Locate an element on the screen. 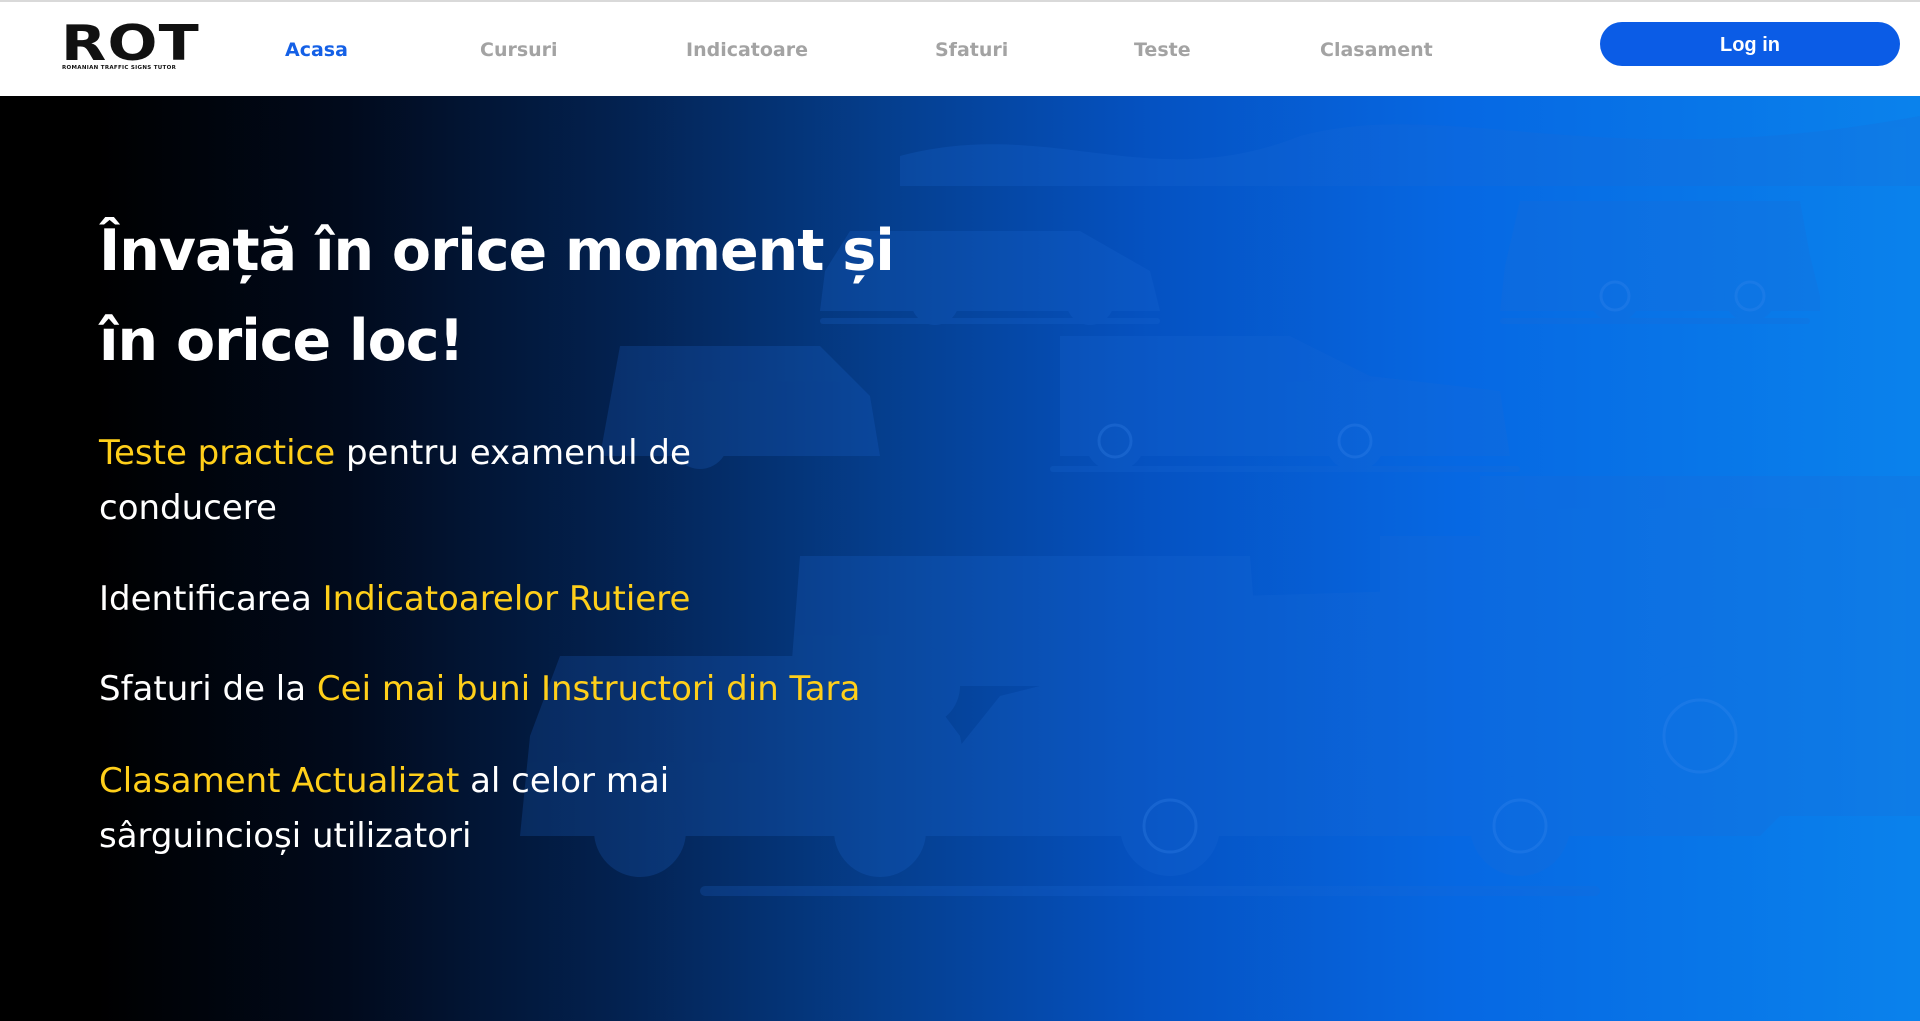  nav-item-indicatoare: Indicatoare is located at coordinates (747, 50).